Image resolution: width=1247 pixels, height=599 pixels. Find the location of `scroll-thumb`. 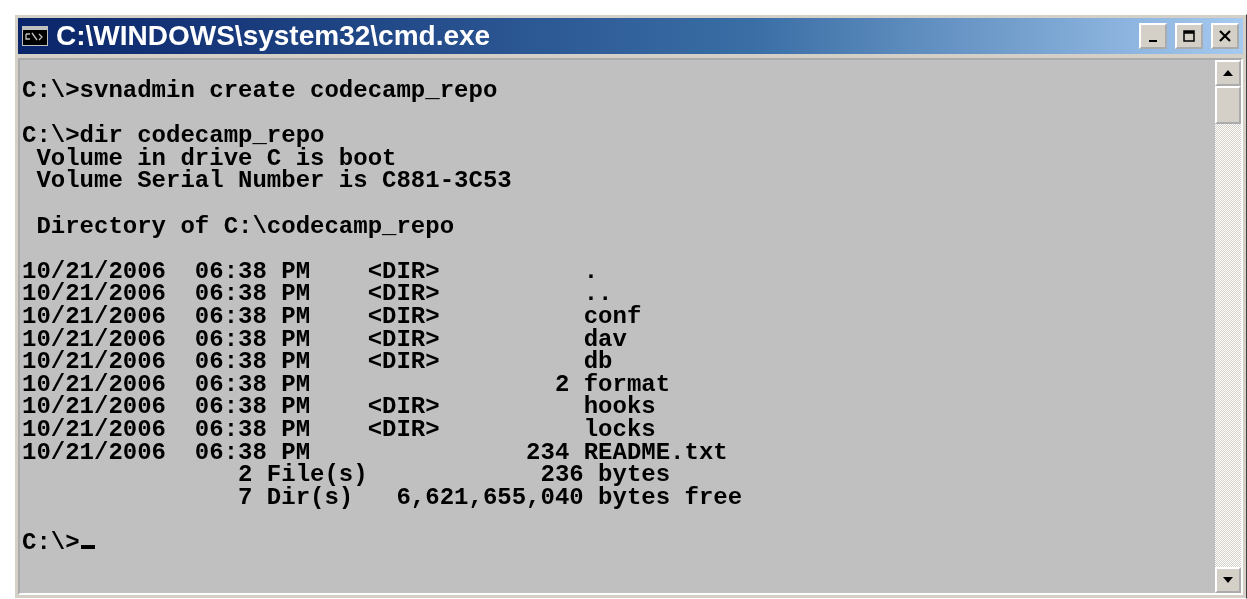

scroll-thumb is located at coordinates (1228, 105).